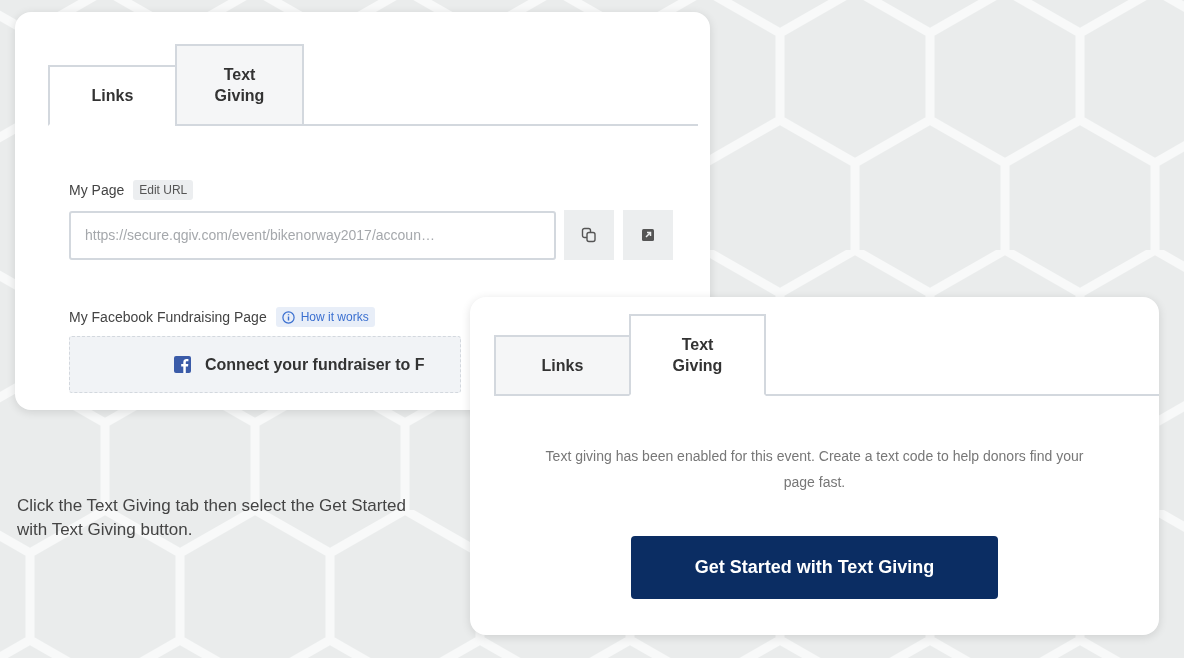 The width and height of the screenshot is (1184, 658). Describe the element at coordinates (182, 364) in the screenshot. I see `social-logo-icon` at that location.